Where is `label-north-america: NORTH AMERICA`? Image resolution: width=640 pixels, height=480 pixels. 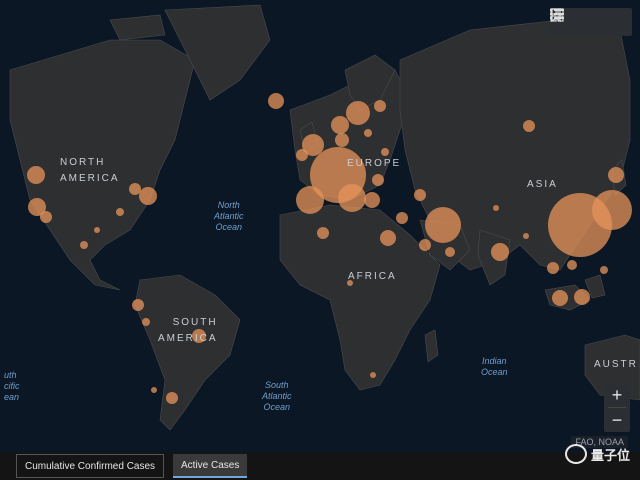
label-north-america: NORTH AMERICA is located at coordinates (90, 170).